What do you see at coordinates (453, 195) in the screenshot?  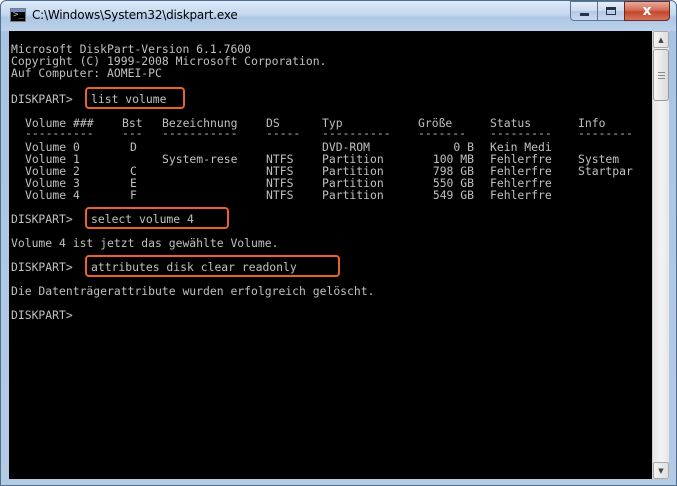 I see `table-cell: 549 GB` at bounding box center [453, 195].